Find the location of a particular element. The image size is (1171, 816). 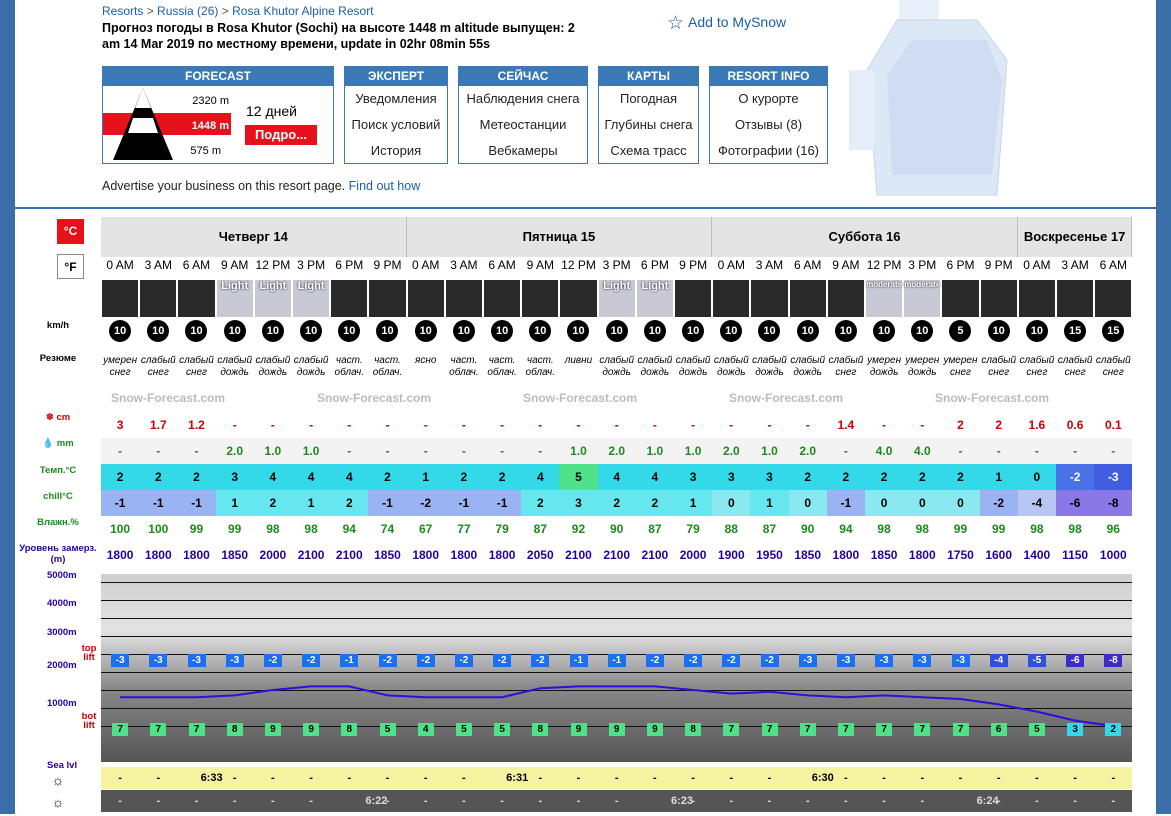

menu-item: Уведомления is located at coordinates (396, 99).